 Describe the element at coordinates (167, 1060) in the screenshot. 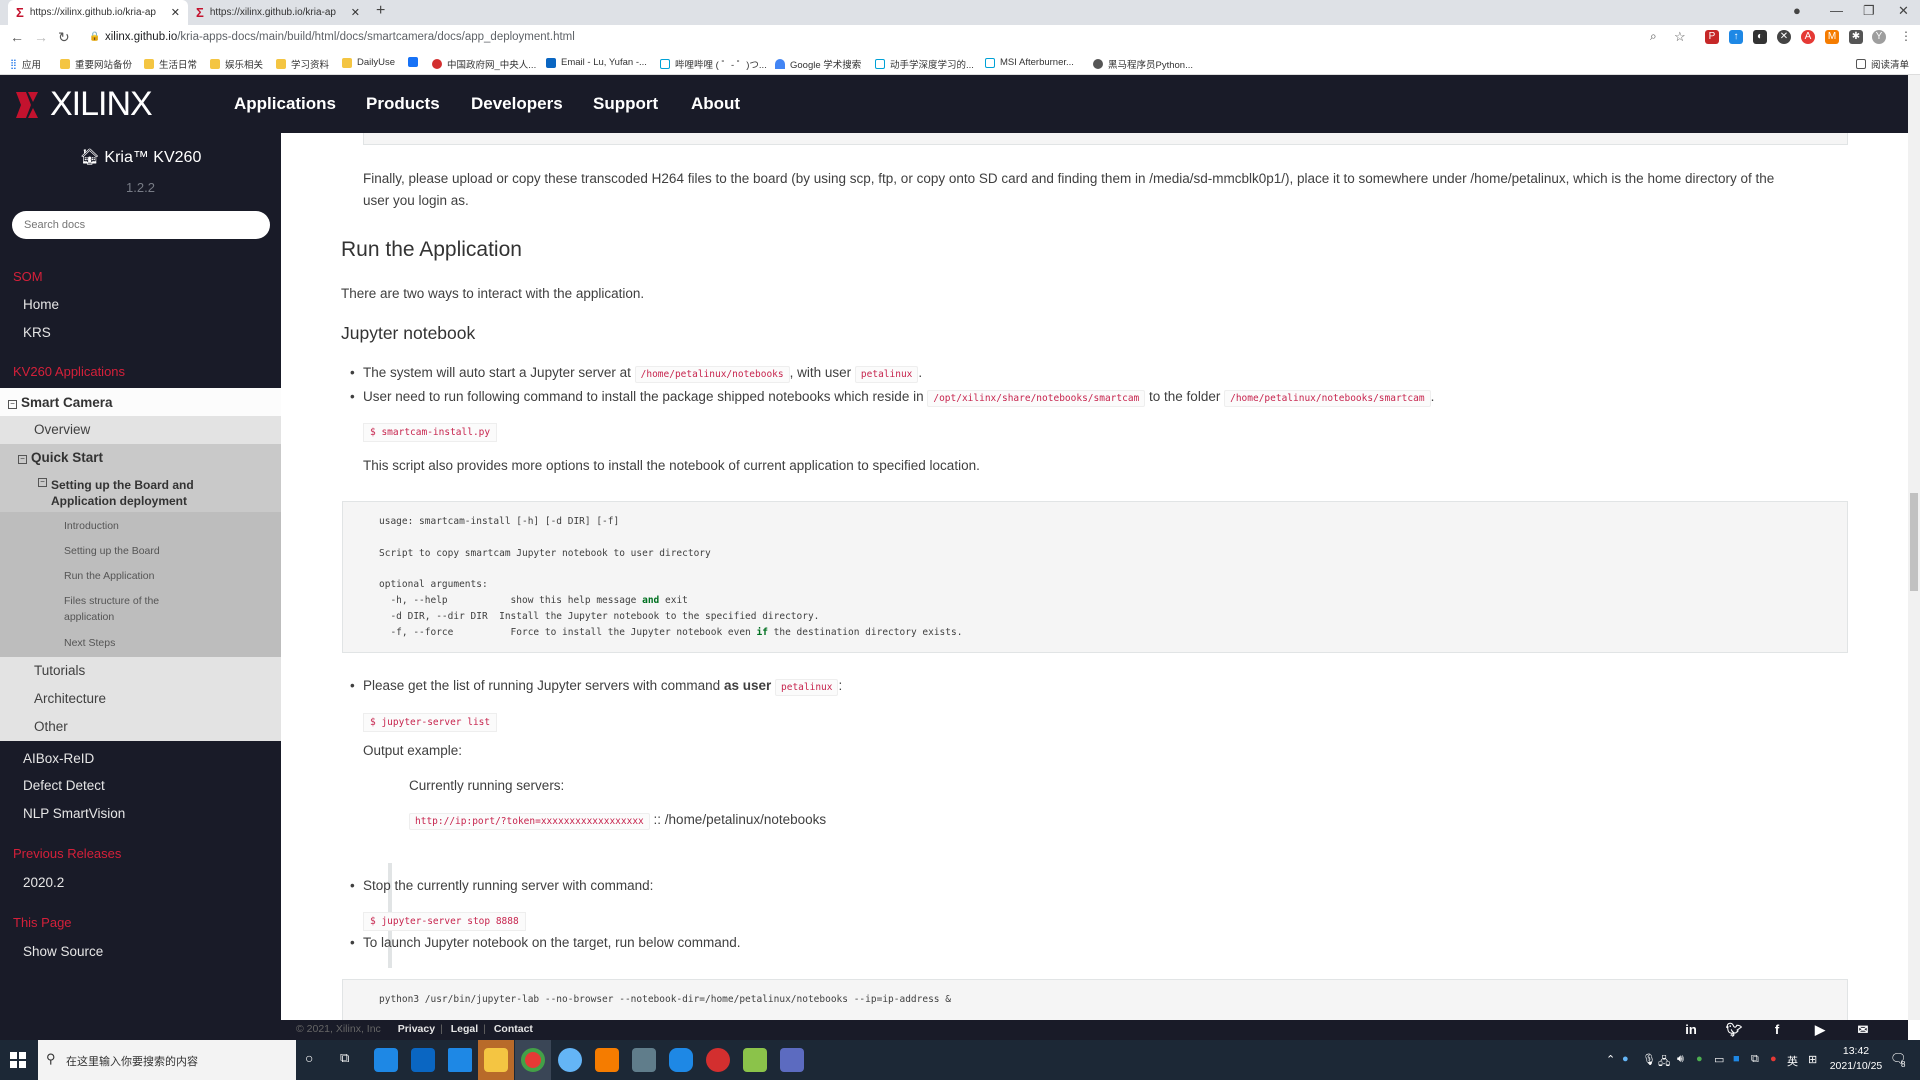

I see `taskbar-search-input: ⚲ 在这里输入你要搜索的内容` at that location.